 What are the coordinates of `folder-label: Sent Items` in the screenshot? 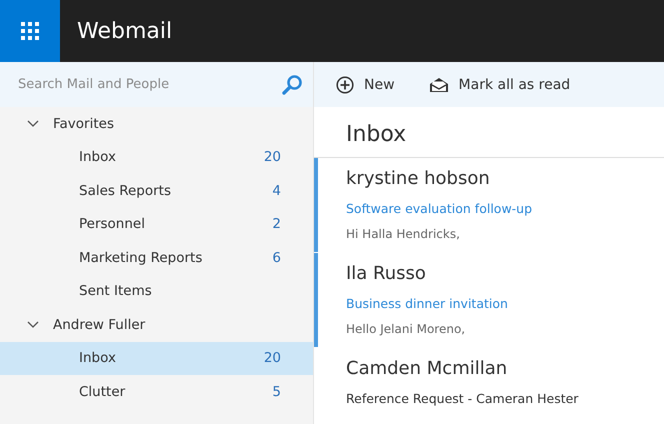 It's located at (115, 291).